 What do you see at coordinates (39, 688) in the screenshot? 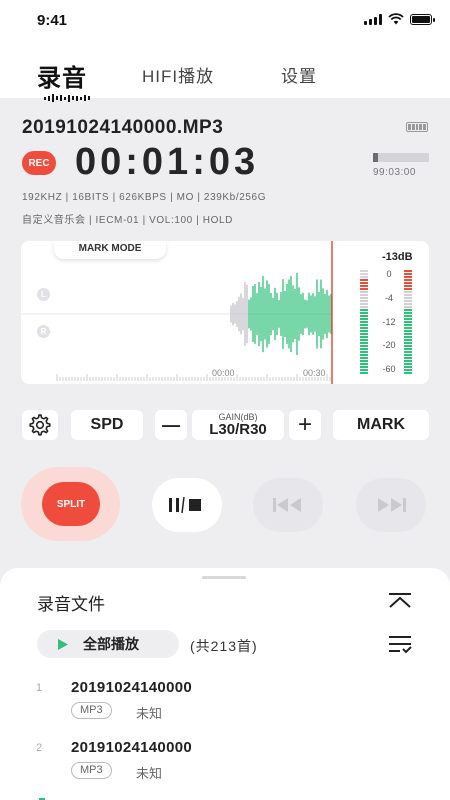
I see `item-index: 1` at bounding box center [39, 688].